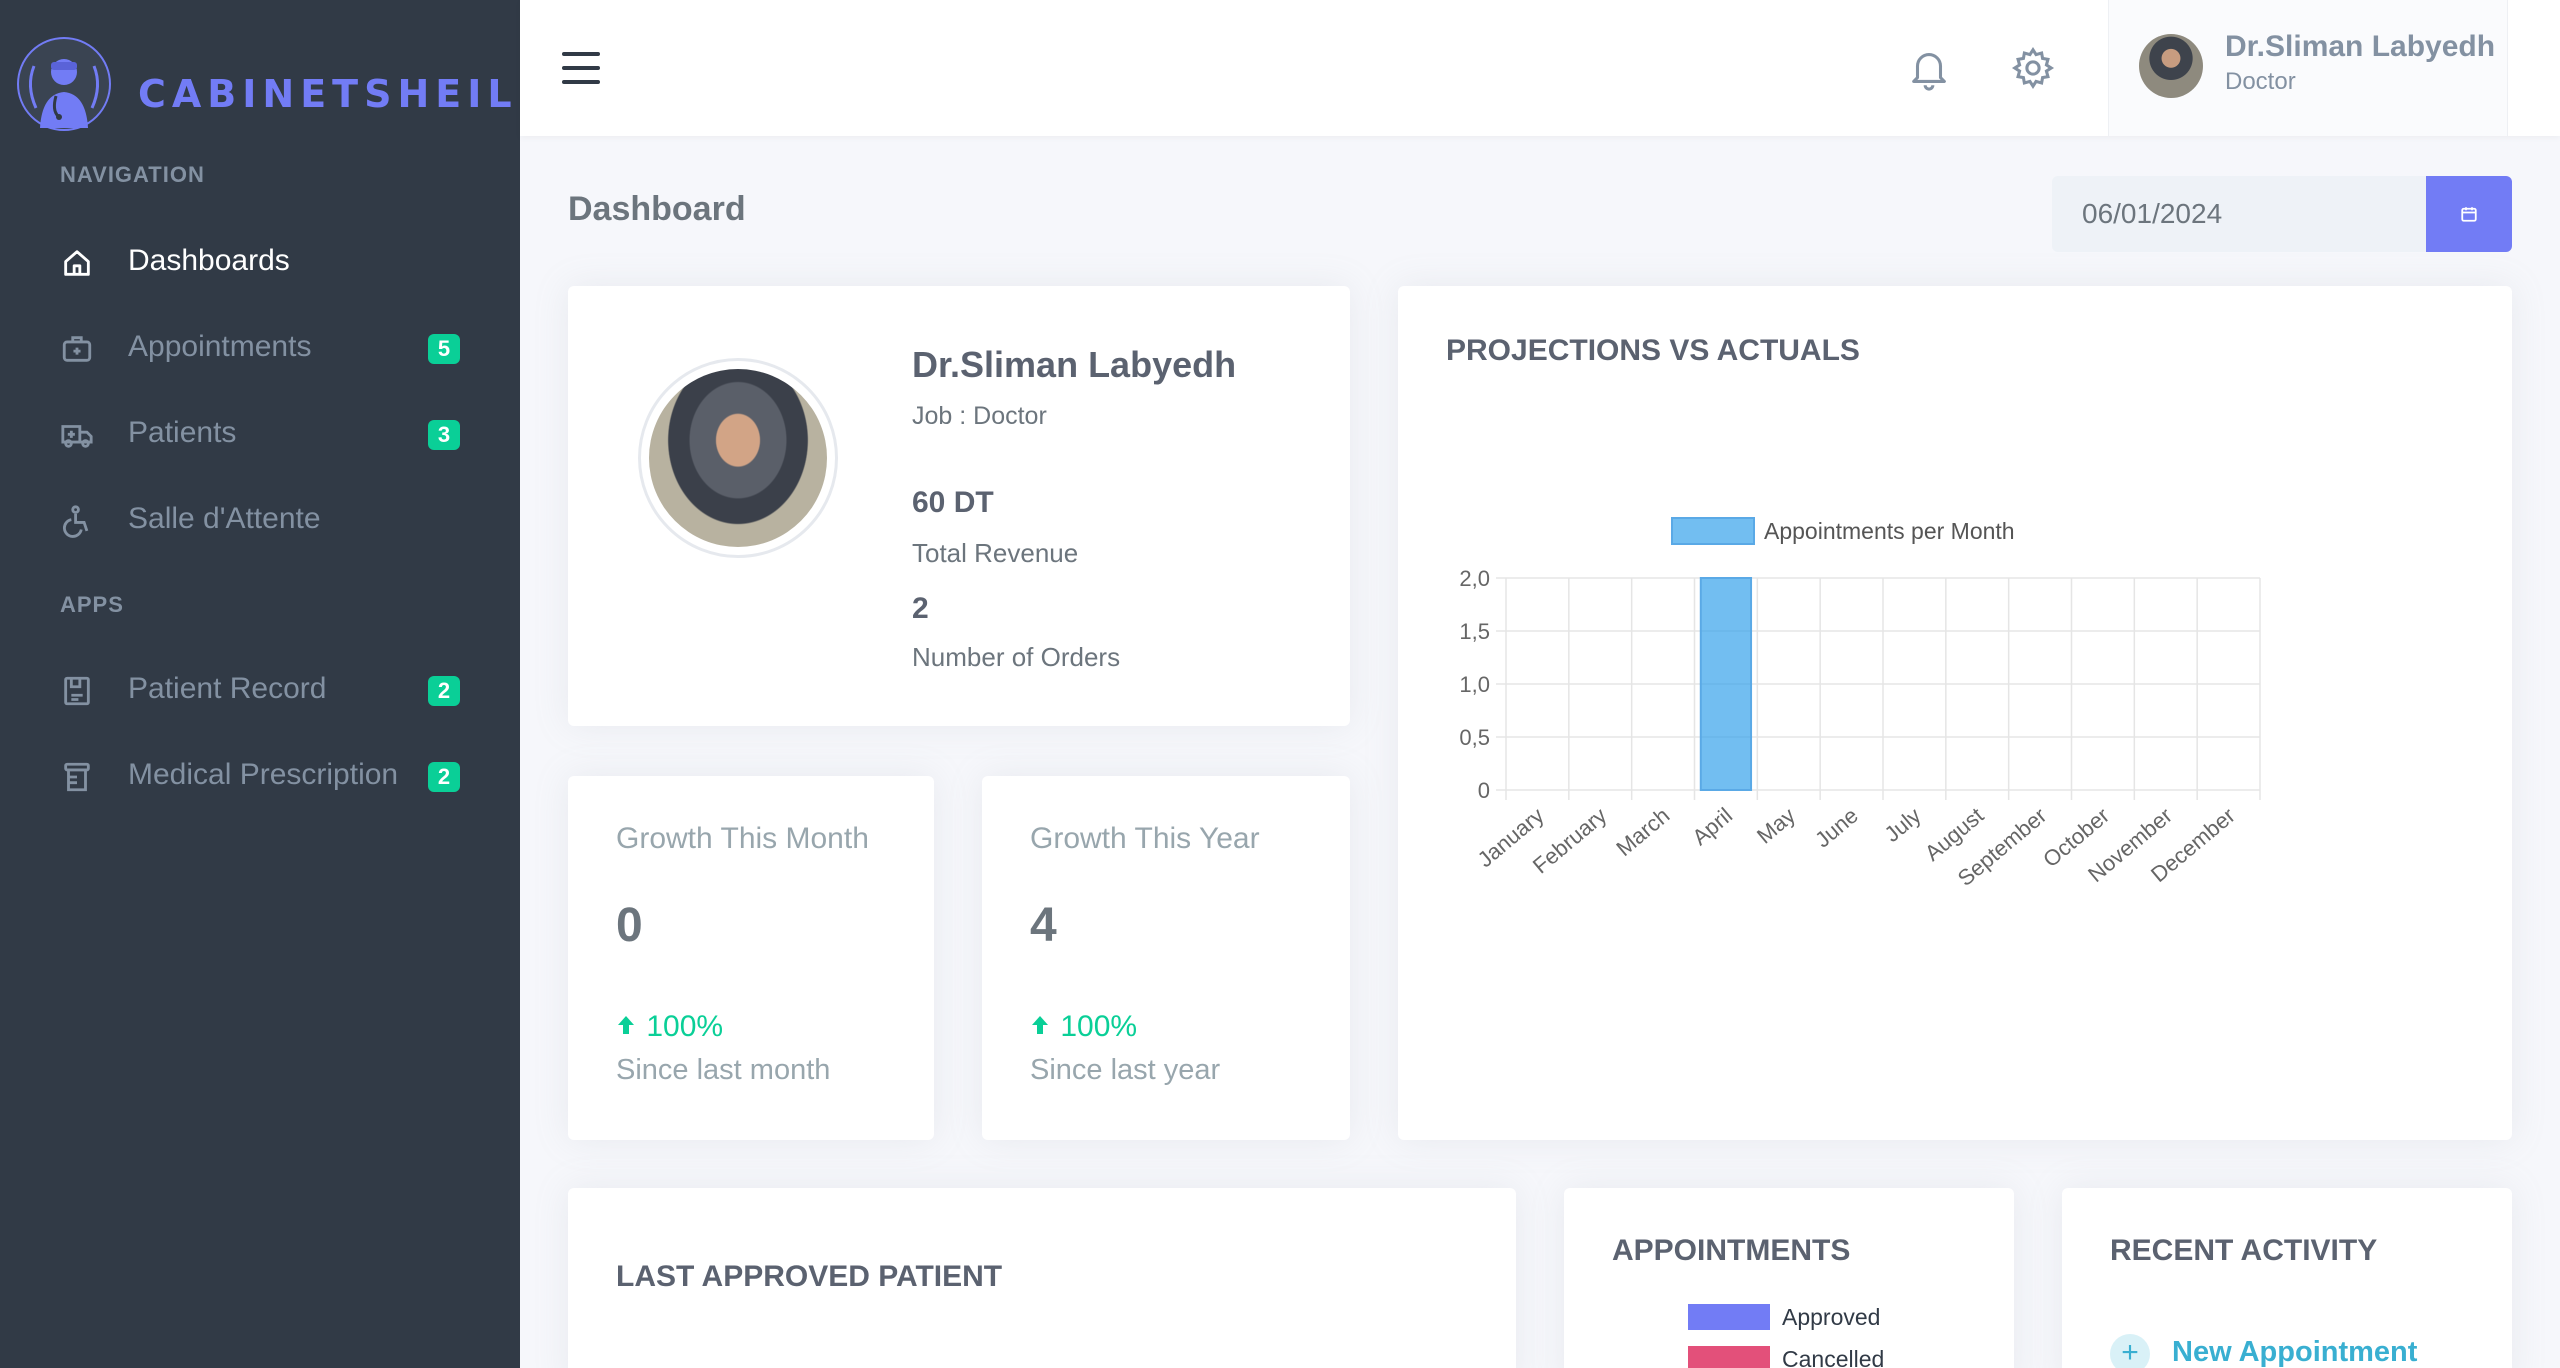 The height and width of the screenshot is (1368, 2560). I want to click on sidebar-item-label: Appointments, so click(220, 346).